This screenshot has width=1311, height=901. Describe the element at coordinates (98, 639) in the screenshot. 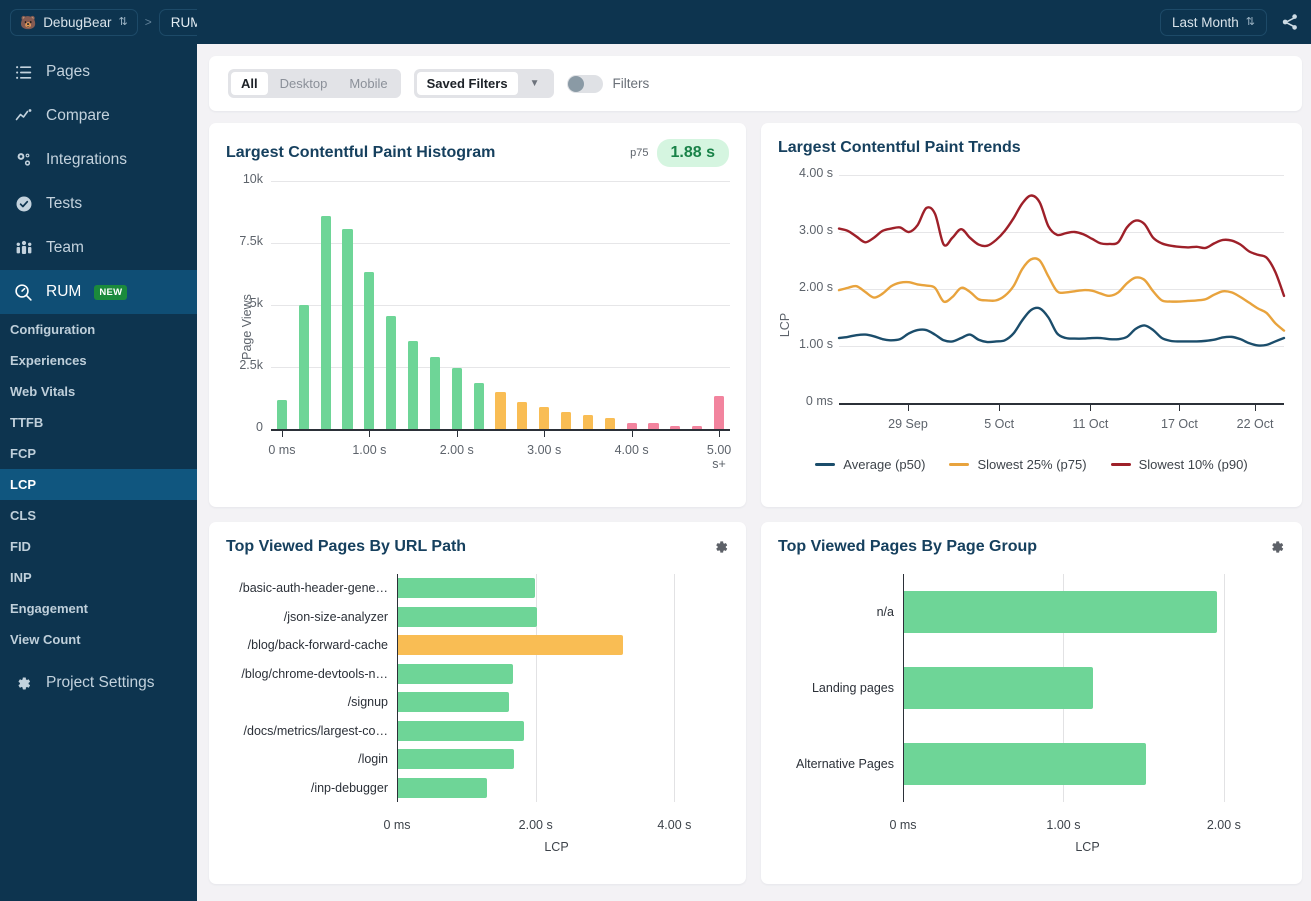

I see `sidebar-item-view-count: View Count` at that location.